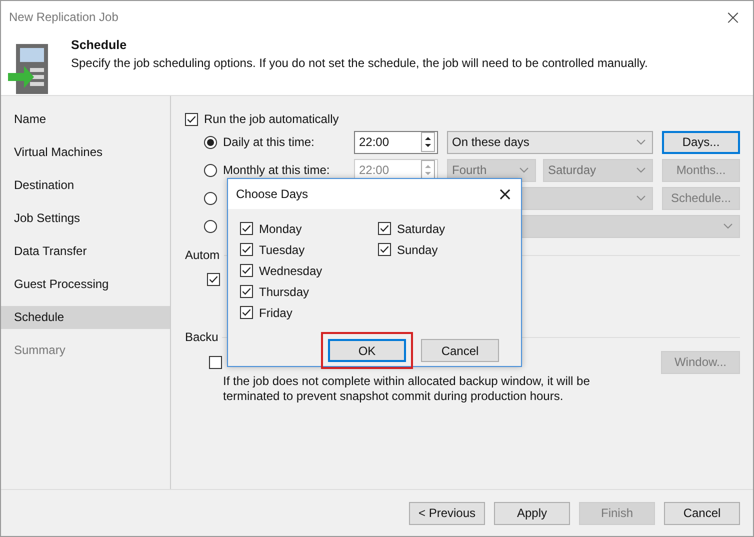 The height and width of the screenshot is (537, 754). Describe the element at coordinates (85, 317) in the screenshot. I see `sidebar-item: Schedule` at that location.